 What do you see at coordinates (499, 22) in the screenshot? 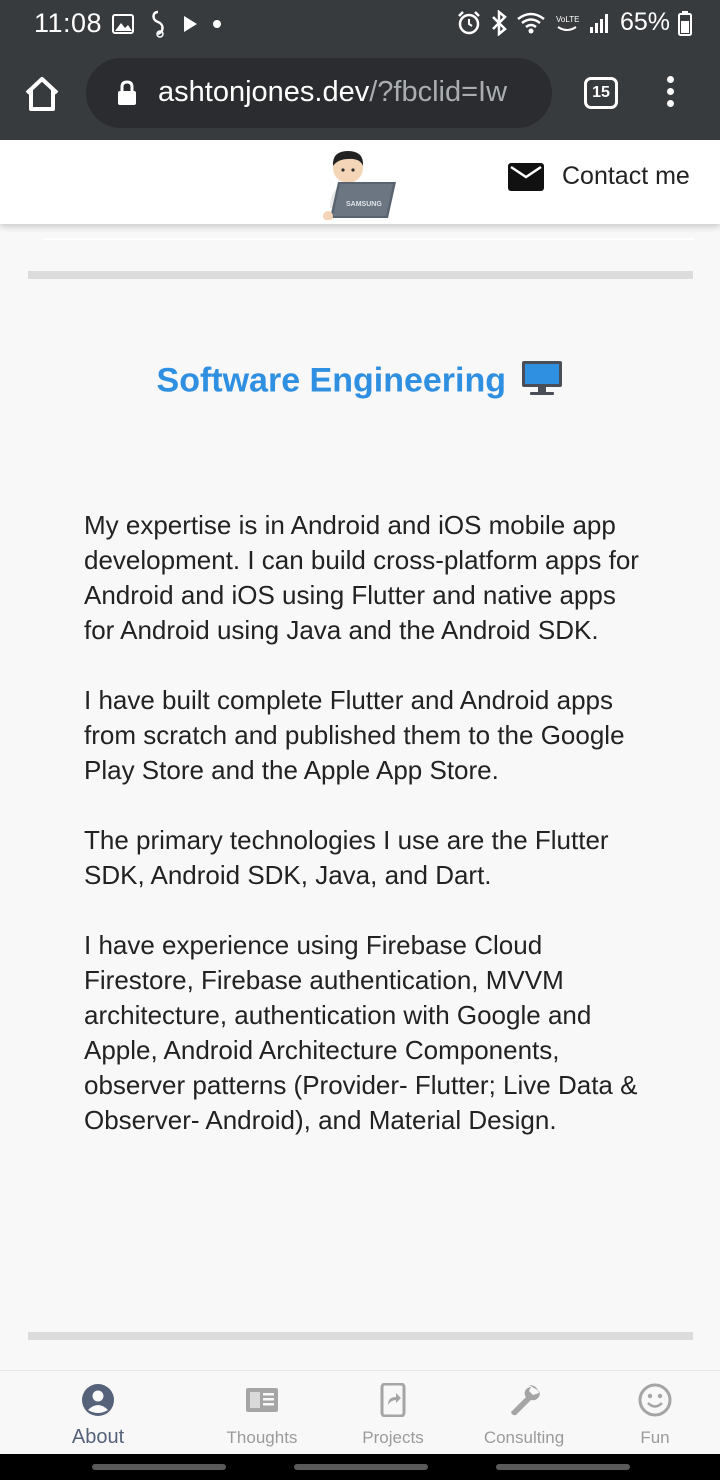
I see `bluetooth-icon` at bounding box center [499, 22].